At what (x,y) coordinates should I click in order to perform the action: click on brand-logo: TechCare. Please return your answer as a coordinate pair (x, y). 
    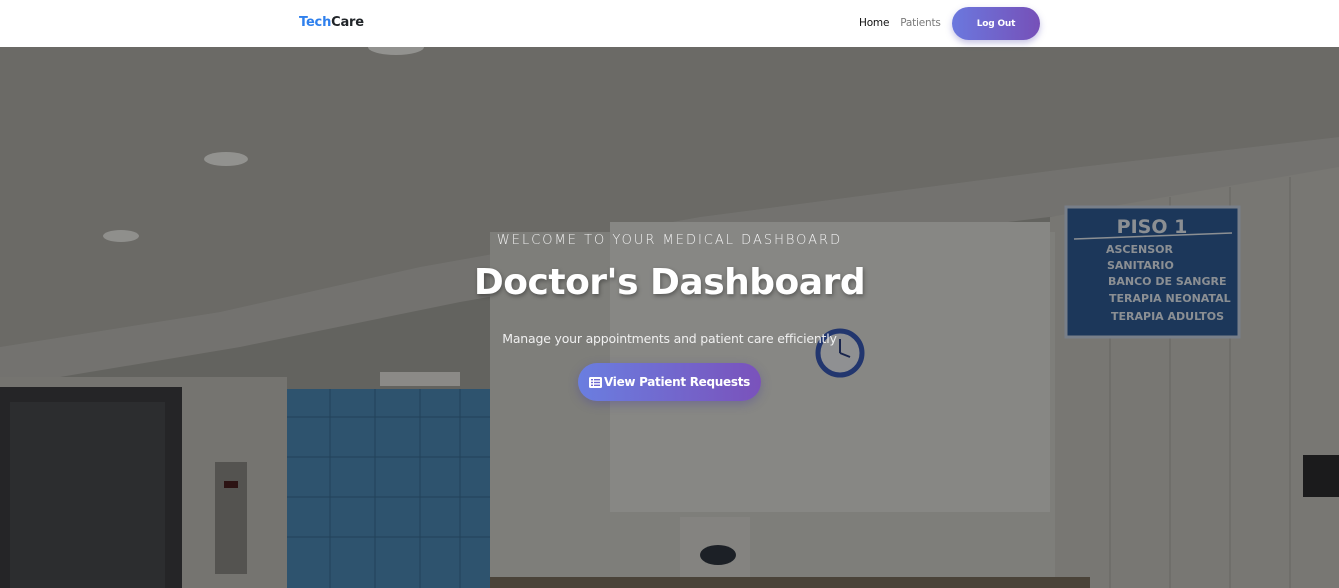
    Looking at the image, I should click on (331, 22).